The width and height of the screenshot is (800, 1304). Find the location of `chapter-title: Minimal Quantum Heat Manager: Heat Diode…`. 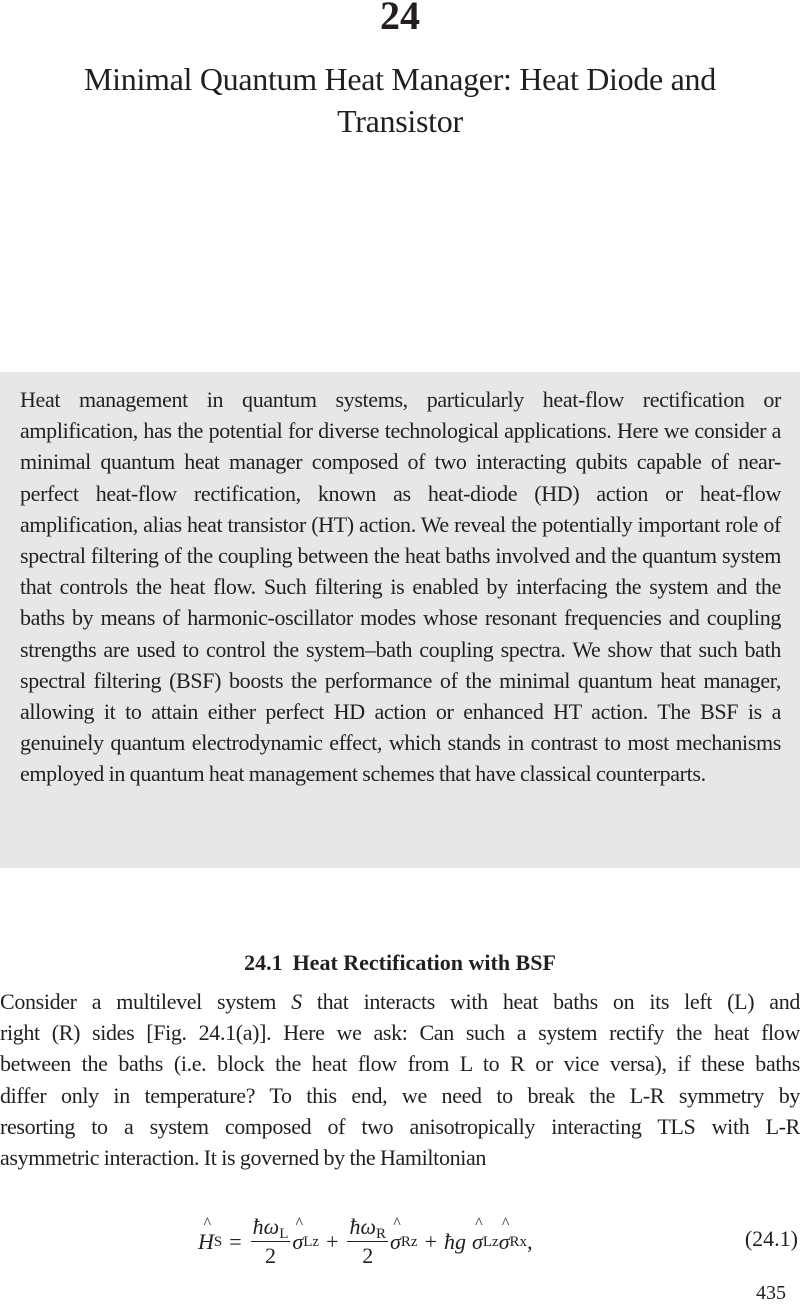

chapter-title: Minimal Quantum Heat Manager: Heat Diode… is located at coordinates (400, 100).